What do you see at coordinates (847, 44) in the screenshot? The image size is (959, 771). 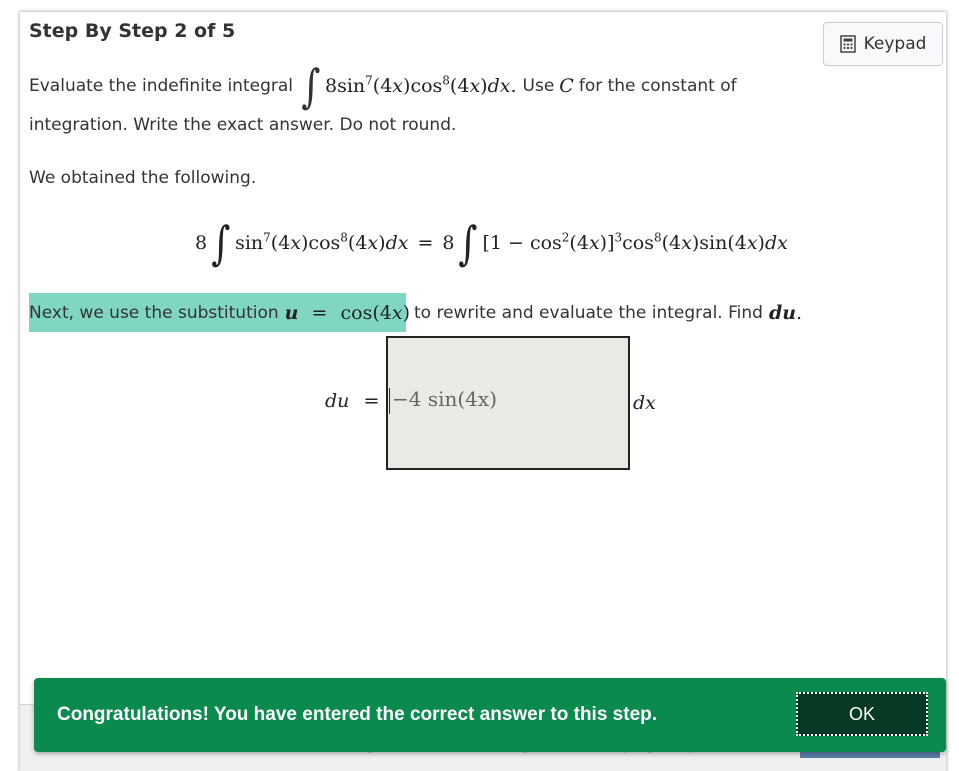 I see `calculator-icon` at bounding box center [847, 44].